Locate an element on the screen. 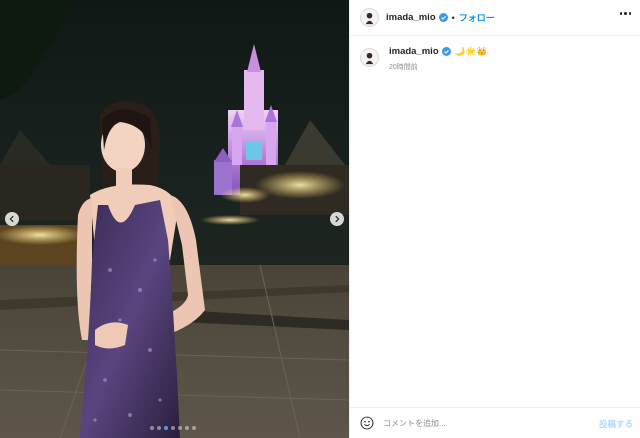 Image resolution: width=640 pixels, height=438 pixels. carousel-indicator is located at coordinates (173, 428).